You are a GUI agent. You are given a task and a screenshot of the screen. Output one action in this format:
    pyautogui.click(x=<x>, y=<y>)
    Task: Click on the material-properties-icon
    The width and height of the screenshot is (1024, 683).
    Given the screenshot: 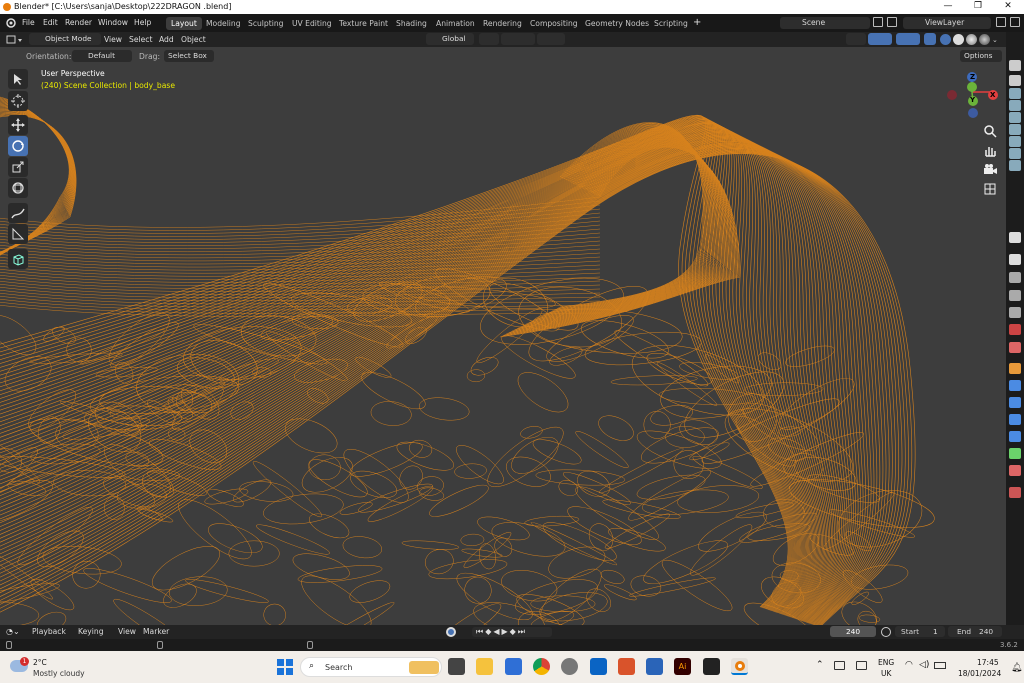 What is the action you would take?
    pyautogui.click(x=1015, y=470)
    